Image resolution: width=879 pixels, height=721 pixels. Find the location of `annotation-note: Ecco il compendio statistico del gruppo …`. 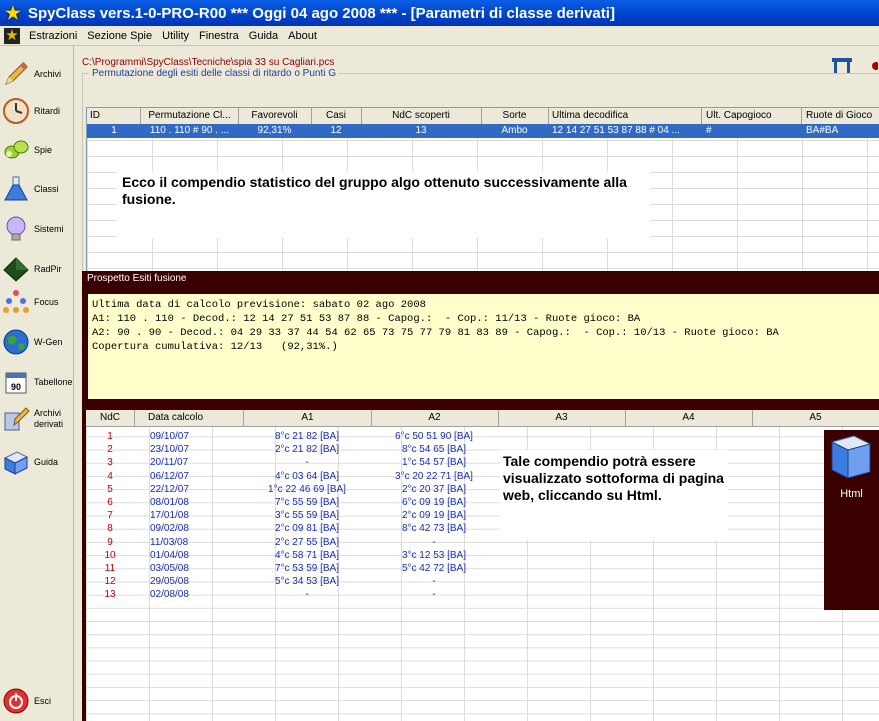

annotation-note: Ecco il compendio statistico del gruppo … is located at coordinates (383, 204).